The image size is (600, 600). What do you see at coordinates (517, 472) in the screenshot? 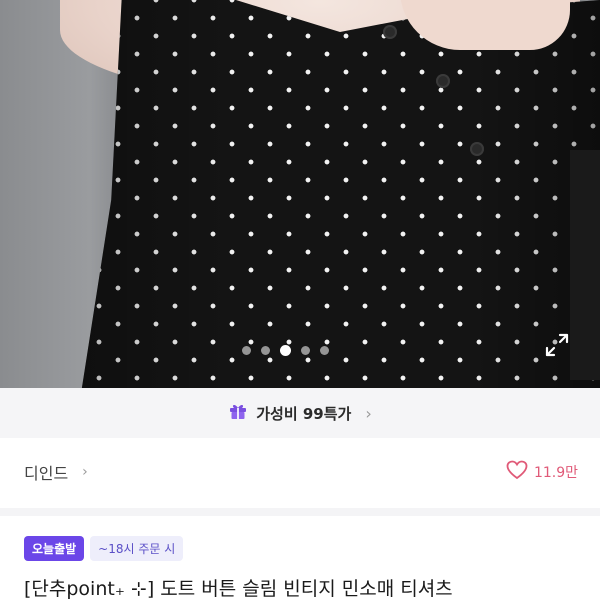
I see `heart-outline-icon` at bounding box center [517, 472].